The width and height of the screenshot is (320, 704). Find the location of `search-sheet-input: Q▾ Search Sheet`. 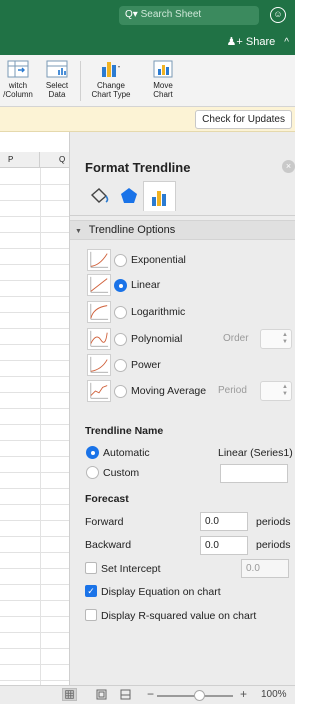

search-sheet-input: Q▾ Search Sheet is located at coordinates (189, 15).